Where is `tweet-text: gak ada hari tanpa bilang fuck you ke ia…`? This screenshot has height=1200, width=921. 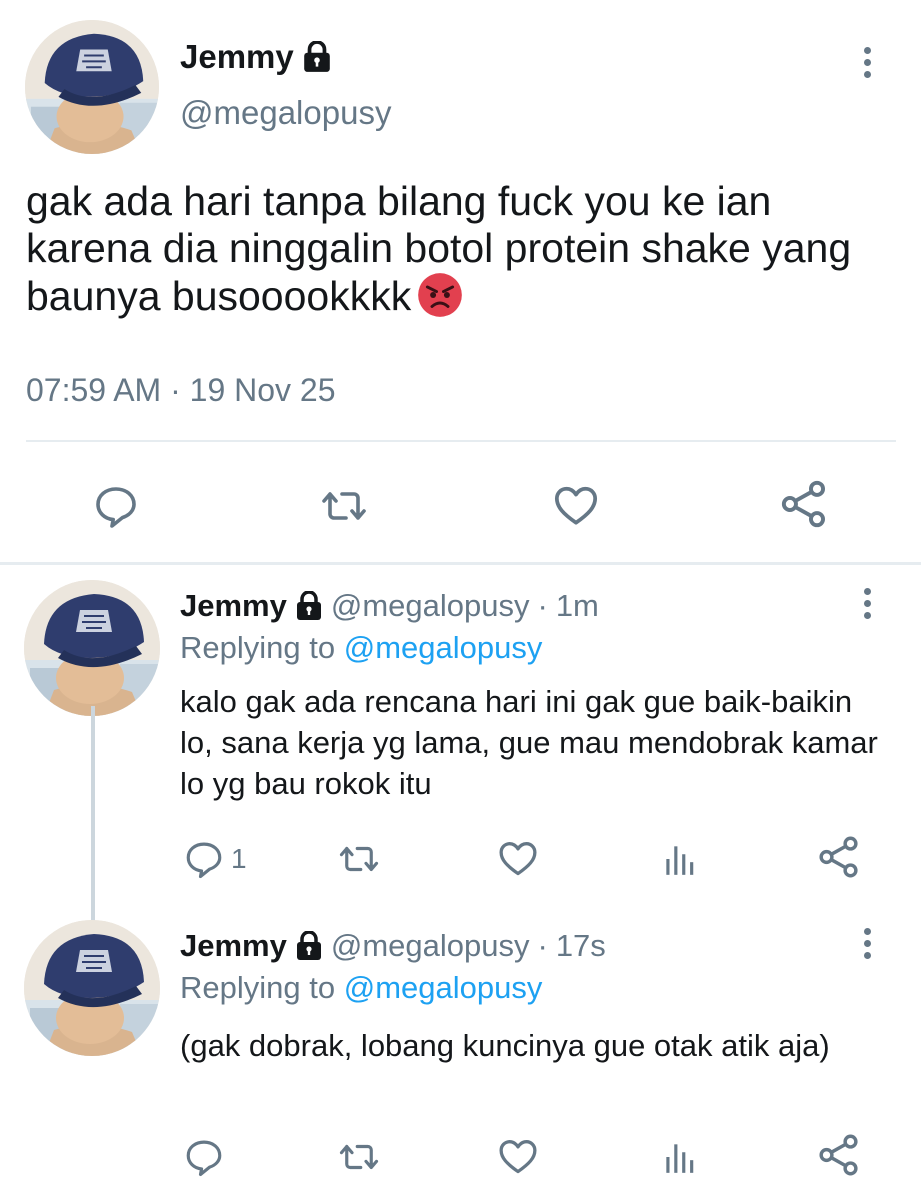 tweet-text: gak ada hari tanpa bilang fuck you ke ia… is located at coordinates (461, 249).